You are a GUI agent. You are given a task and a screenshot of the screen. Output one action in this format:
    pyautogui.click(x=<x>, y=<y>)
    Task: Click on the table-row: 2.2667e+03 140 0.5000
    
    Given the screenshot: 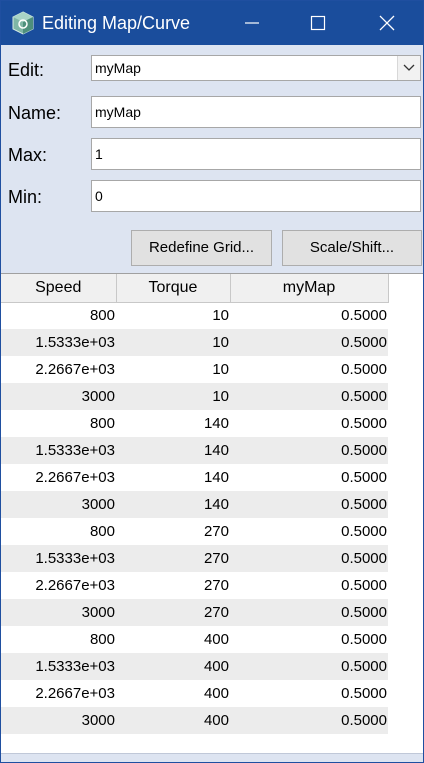 What is the action you would take?
    pyautogui.click(x=194, y=477)
    